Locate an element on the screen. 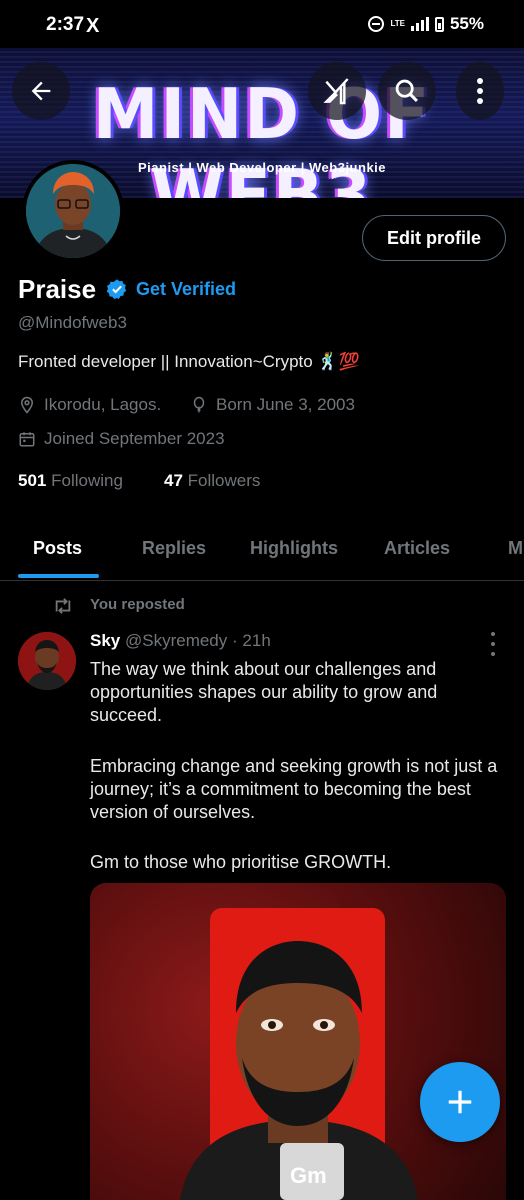 This screenshot has height=1200, width=524. get-verified-link: Get Verified is located at coordinates (186, 289).